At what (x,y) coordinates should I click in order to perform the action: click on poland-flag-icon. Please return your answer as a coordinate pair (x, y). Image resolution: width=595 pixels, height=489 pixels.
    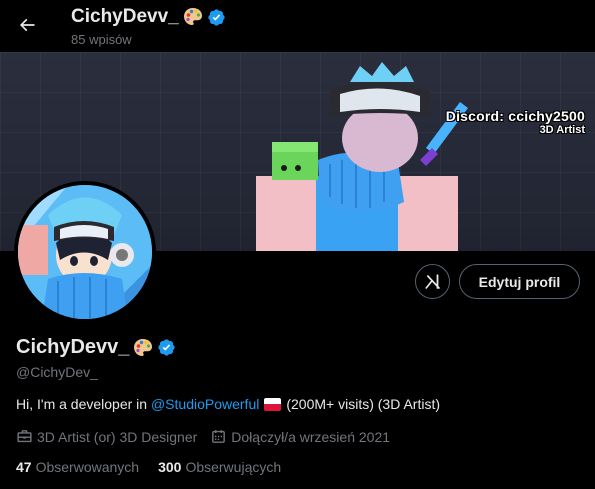
    Looking at the image, I should click on (273, 404).